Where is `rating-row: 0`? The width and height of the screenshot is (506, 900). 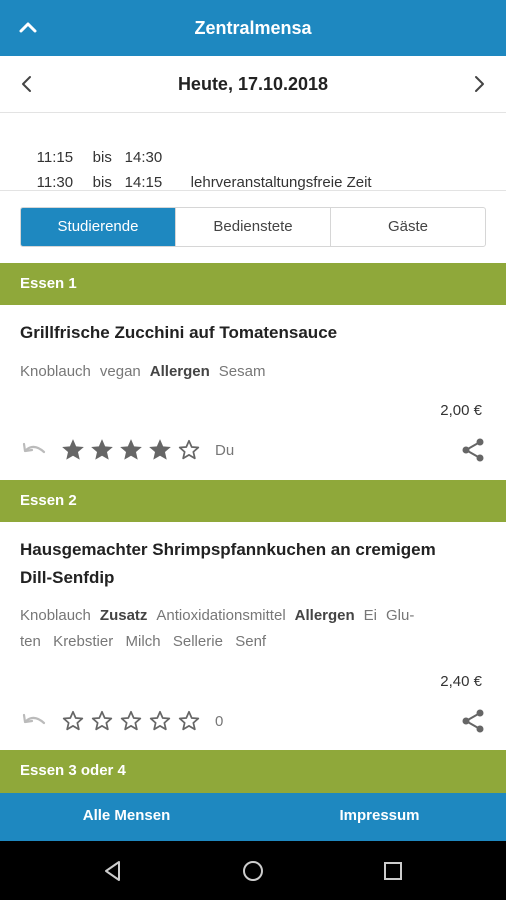
rating-row: 0 is located at coordinates (121, 721).